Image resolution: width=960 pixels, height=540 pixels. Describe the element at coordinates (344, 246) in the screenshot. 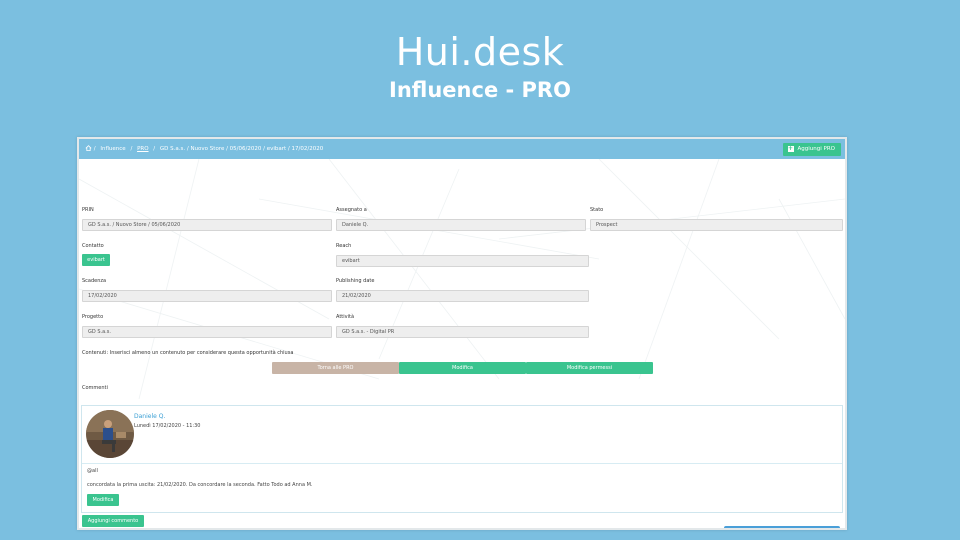

I see `reach-label: Reach` at that location.